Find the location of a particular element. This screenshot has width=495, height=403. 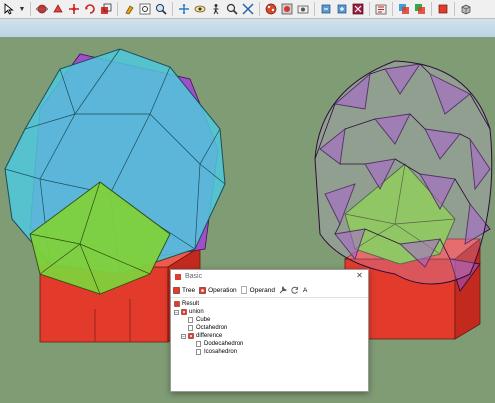

move-icon is located at coordinates (74, 9).